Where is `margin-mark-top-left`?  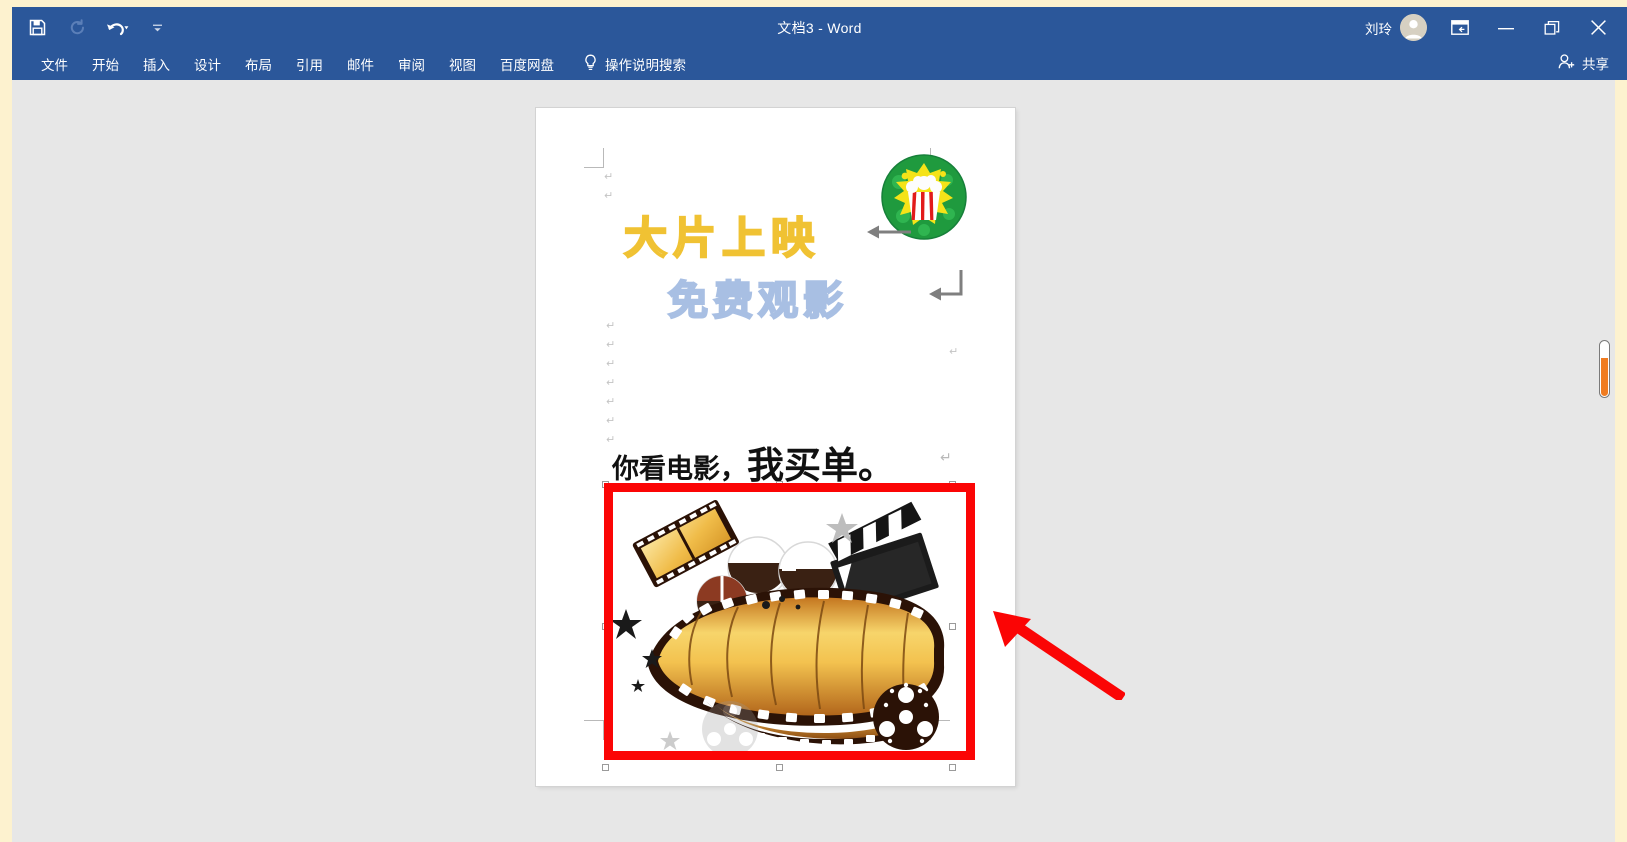 margin-mark-top-left is located at coordinates (594, 158).